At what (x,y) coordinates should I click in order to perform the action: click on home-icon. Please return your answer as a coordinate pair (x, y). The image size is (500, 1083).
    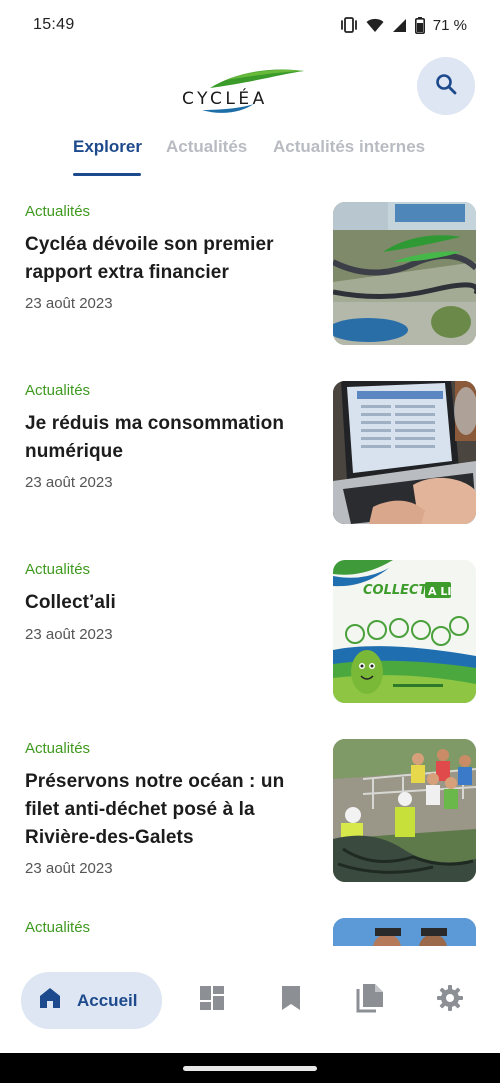
    Looking at the image, I should click on (50, 1000).